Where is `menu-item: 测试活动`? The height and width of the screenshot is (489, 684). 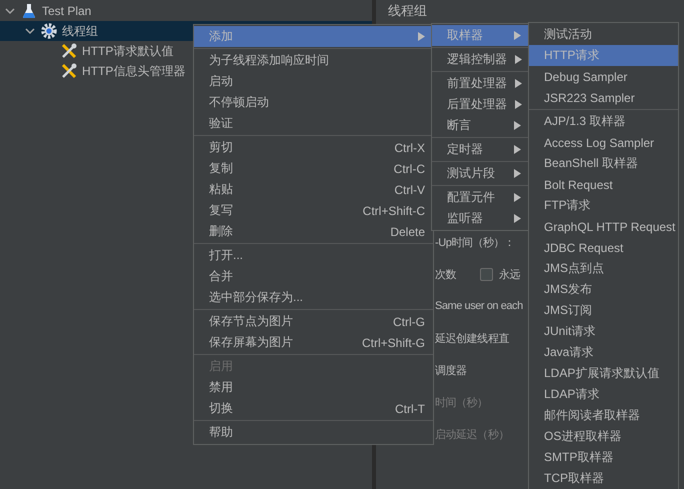 menu-item: 测试活动 is located at coordinates (603, 34).